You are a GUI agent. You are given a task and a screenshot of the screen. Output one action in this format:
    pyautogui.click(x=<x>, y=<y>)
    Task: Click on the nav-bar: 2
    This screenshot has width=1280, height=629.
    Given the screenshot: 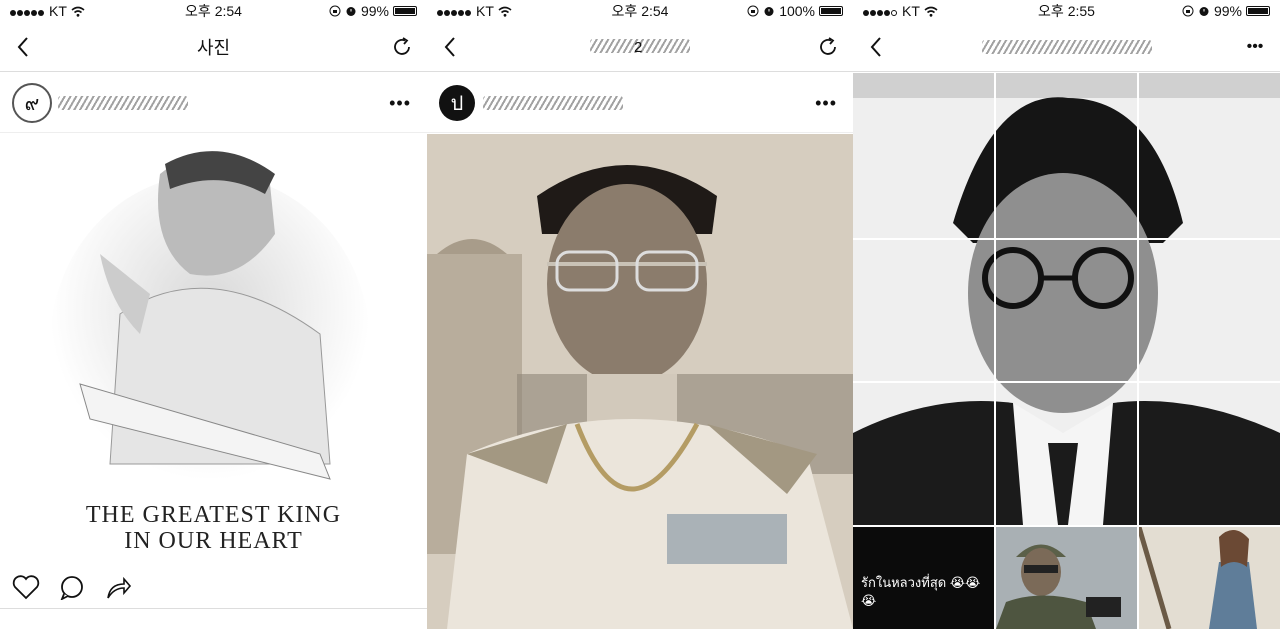 What is the action you would take?
    pyautogui.click(x=640, y=47)
    